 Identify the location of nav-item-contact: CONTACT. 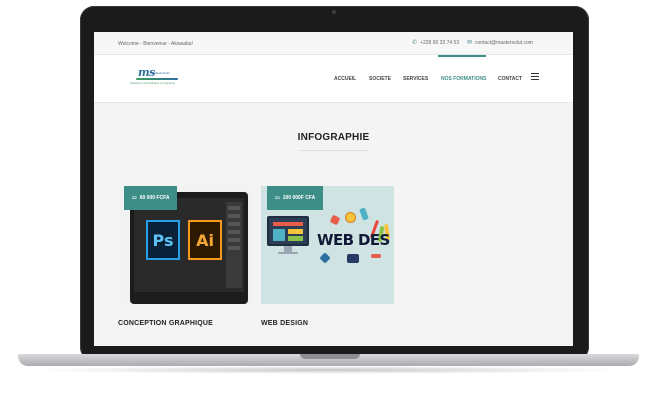
(510, 79).